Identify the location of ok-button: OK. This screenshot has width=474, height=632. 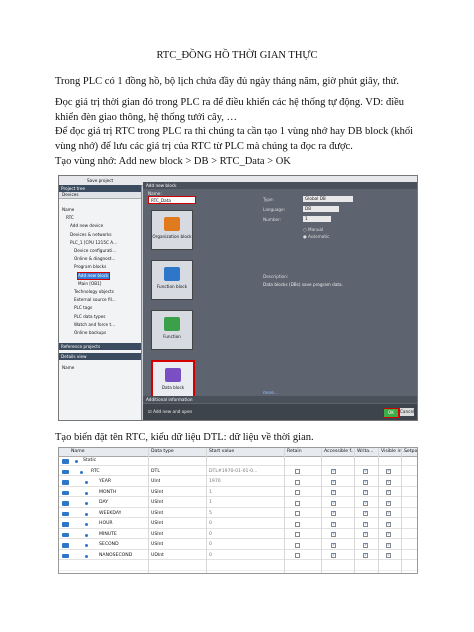
(391, 413).